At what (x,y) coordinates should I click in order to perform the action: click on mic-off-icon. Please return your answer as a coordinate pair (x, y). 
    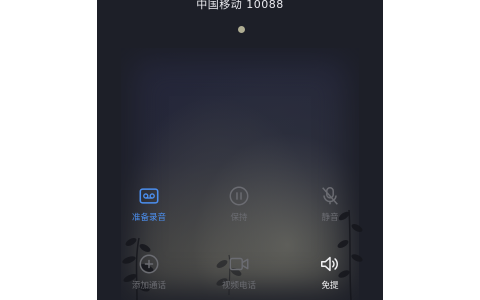
    Looking at the image, I should click on (330, 196).